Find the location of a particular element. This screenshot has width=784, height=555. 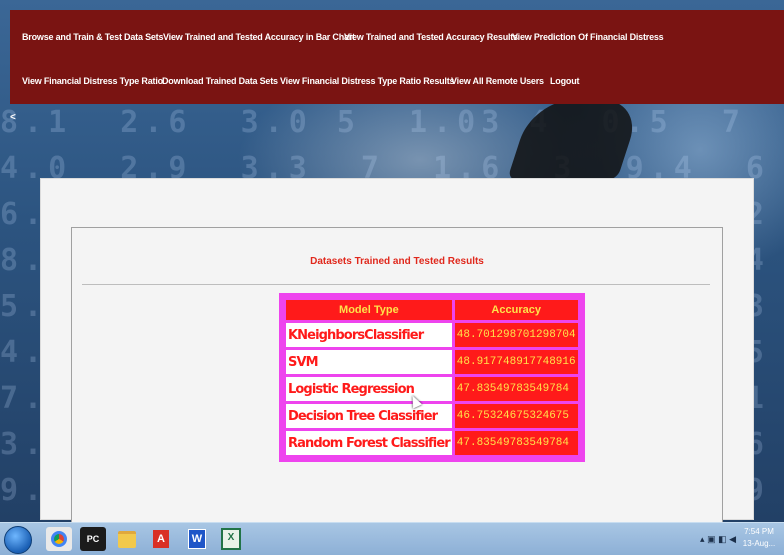

table-row: SVM 48.917748917748916 is located at coordinates (432, 362).